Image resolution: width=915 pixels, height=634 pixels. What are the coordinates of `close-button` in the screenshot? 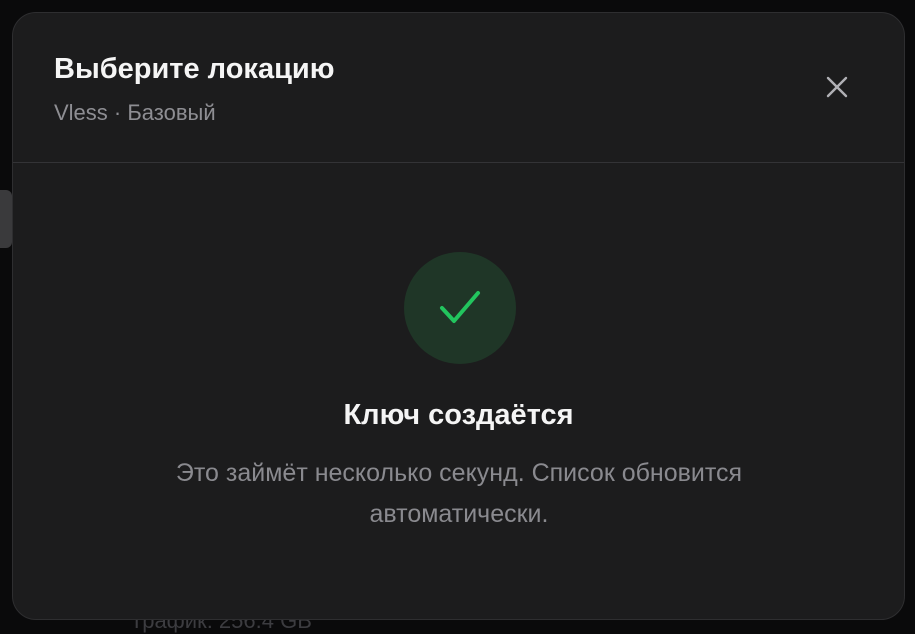 It's located at (837, 87).